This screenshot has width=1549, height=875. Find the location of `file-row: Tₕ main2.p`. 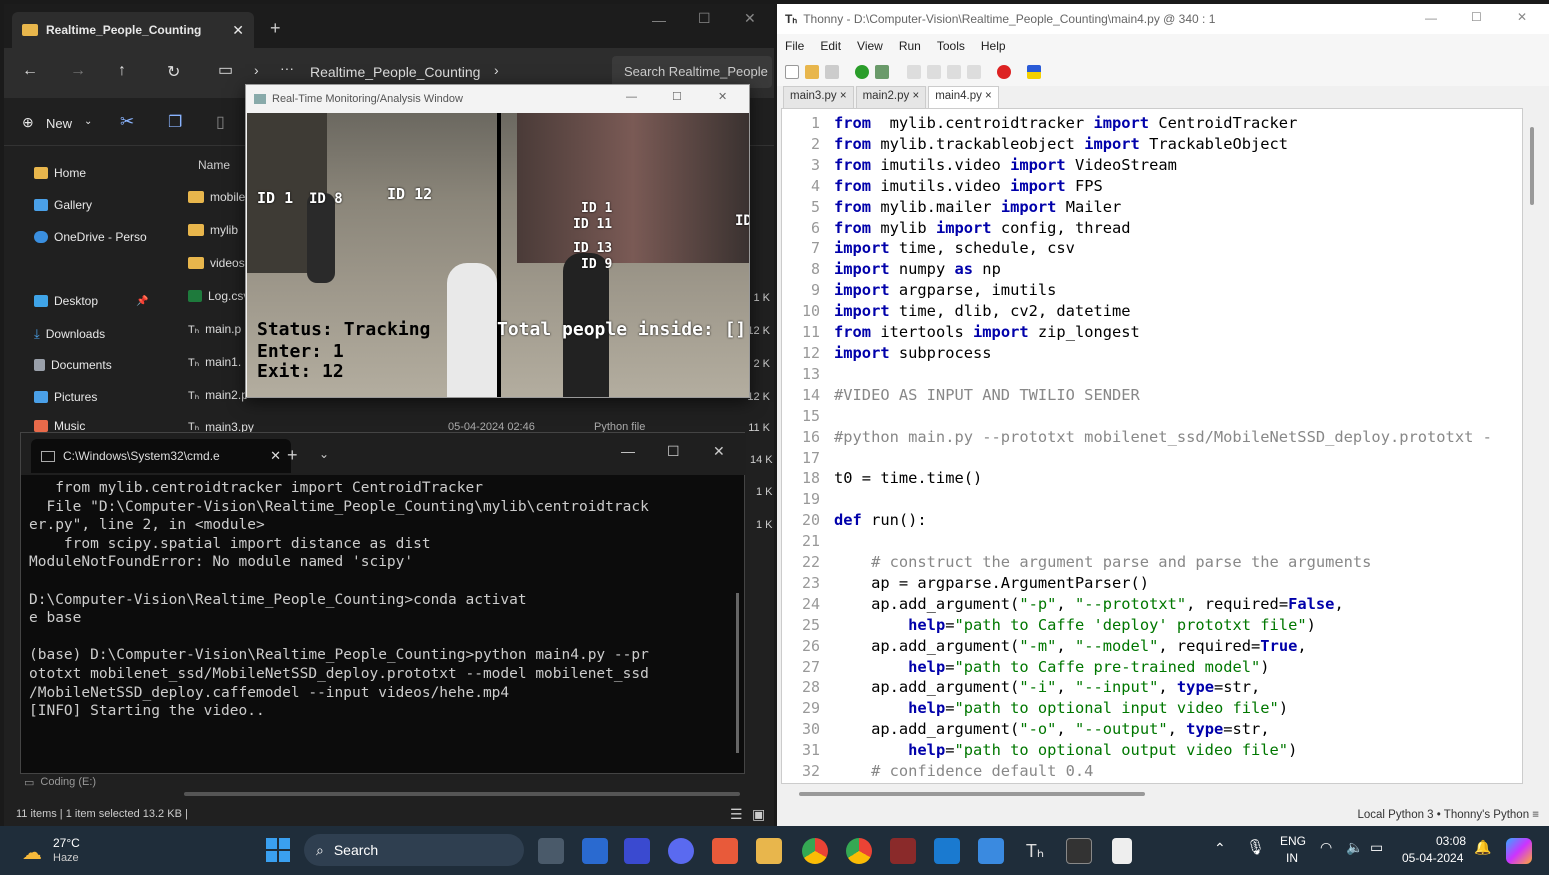

file-row: Tₕ main2.p is located at coordinates (218, 395).